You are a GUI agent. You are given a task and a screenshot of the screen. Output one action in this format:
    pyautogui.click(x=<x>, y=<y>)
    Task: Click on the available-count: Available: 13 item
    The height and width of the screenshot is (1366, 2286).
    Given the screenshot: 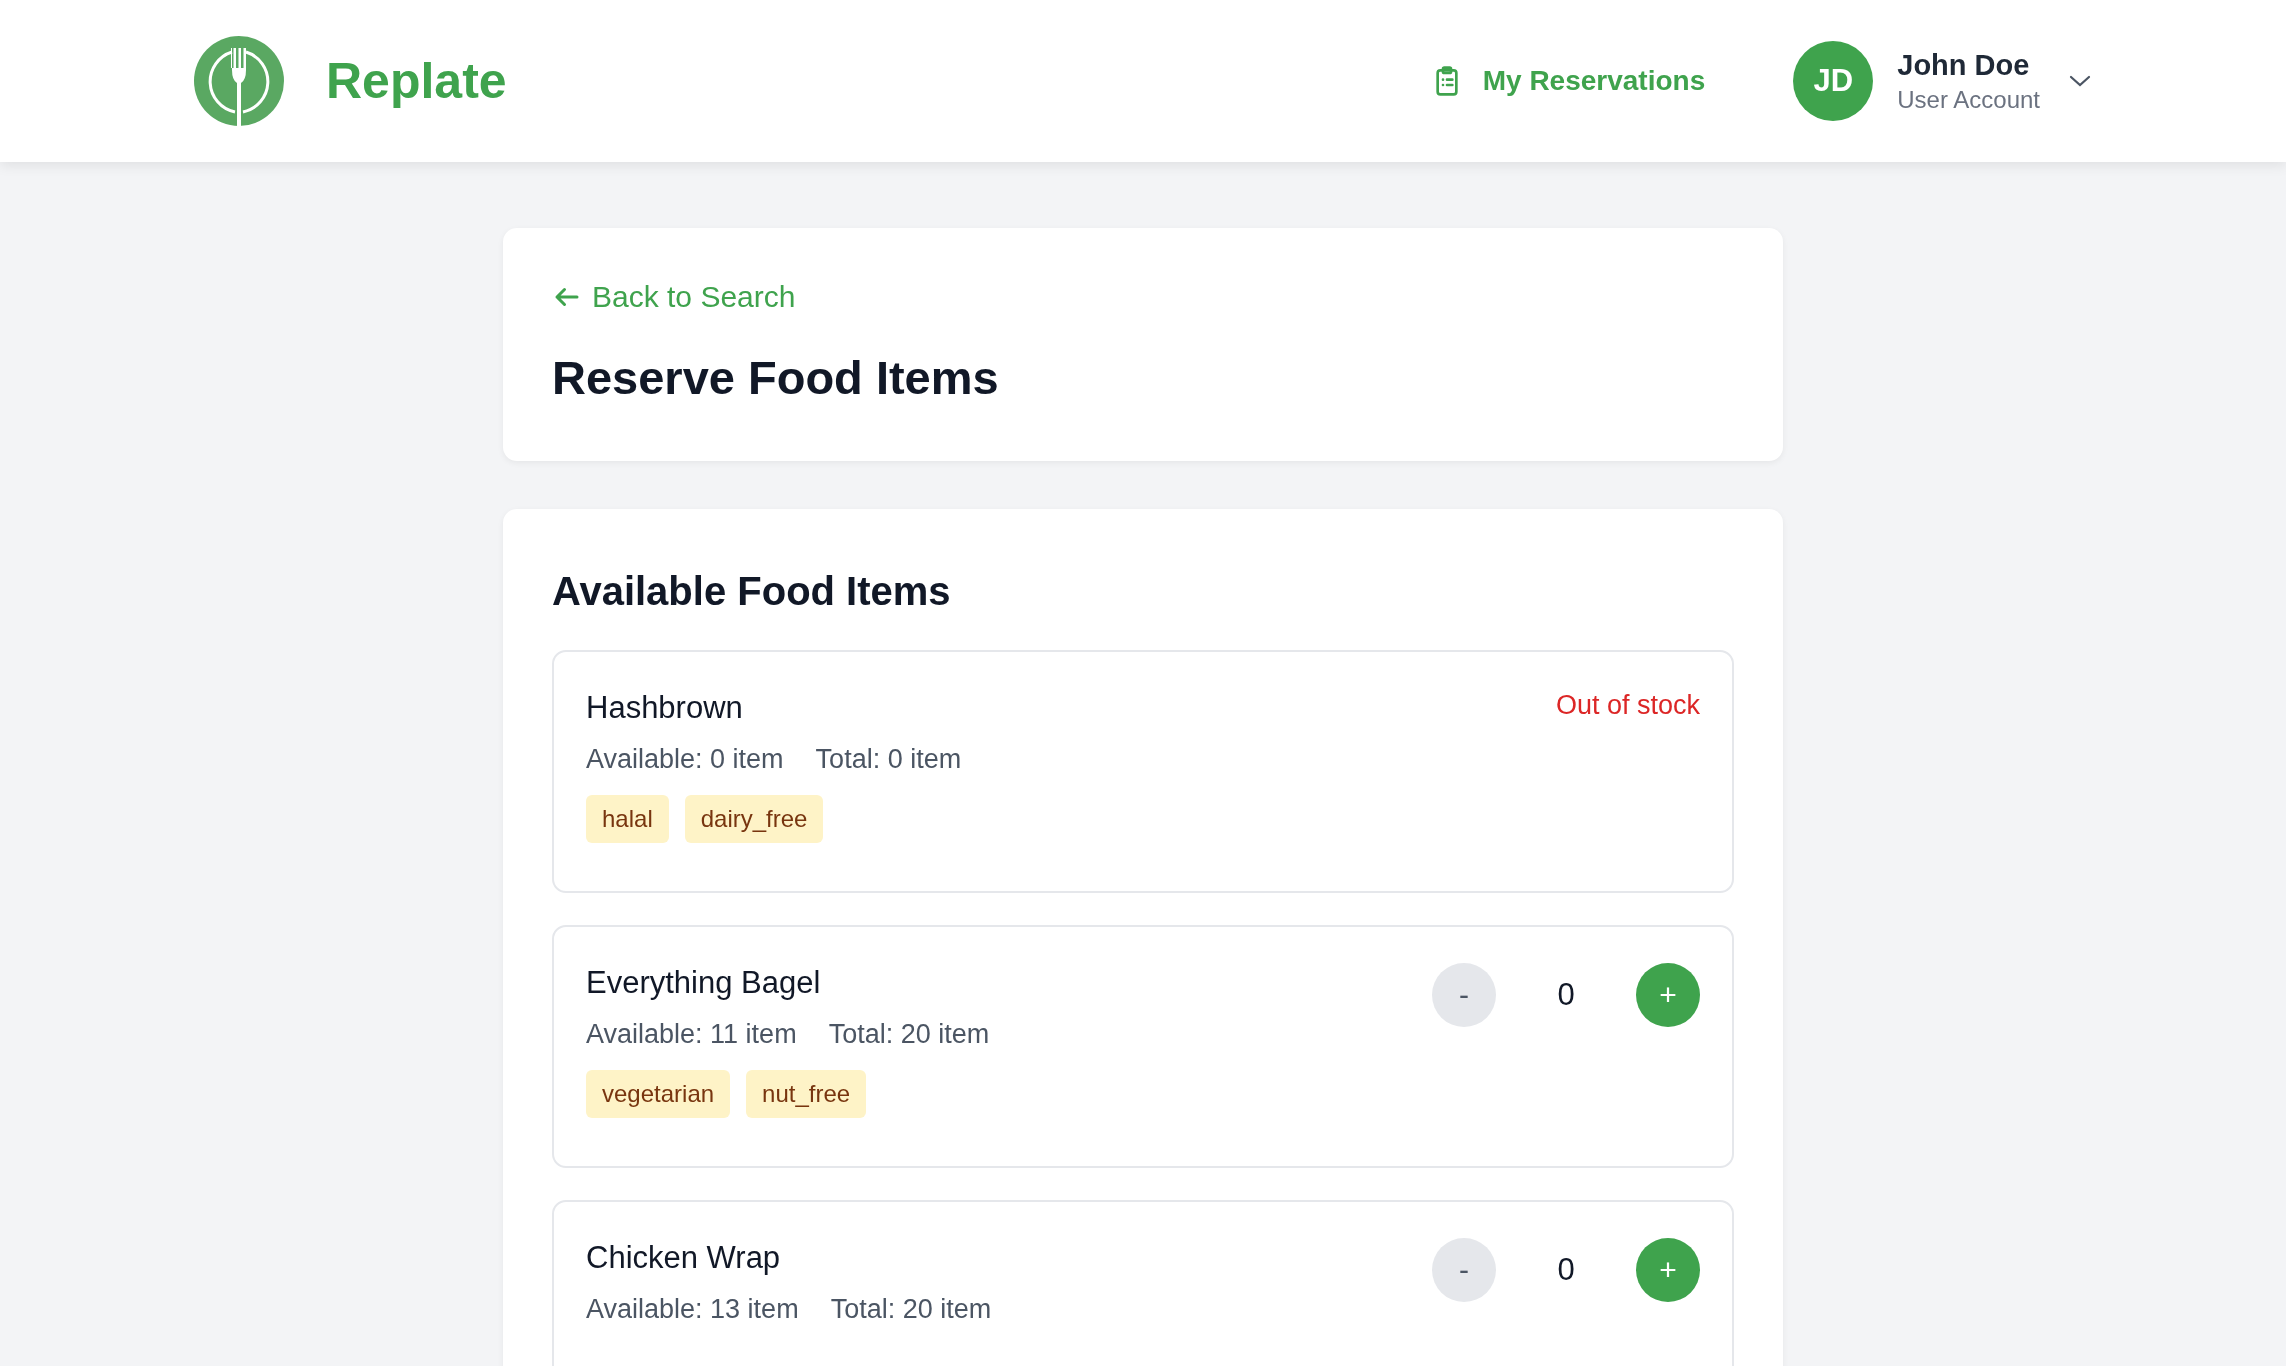 What is the action you would take?
    pyautogui.click(x=692, y=1309)
    